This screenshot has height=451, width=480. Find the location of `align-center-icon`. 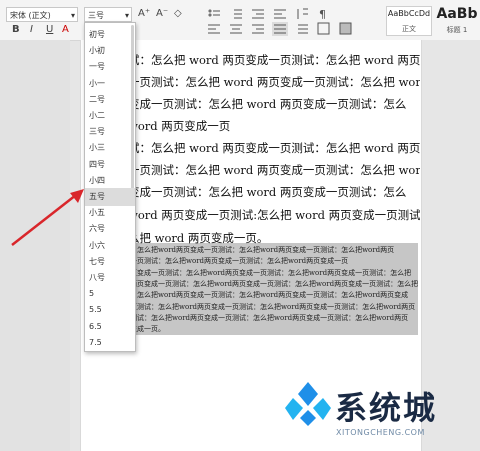

align-center-icon is located at coordinates (236, 29).